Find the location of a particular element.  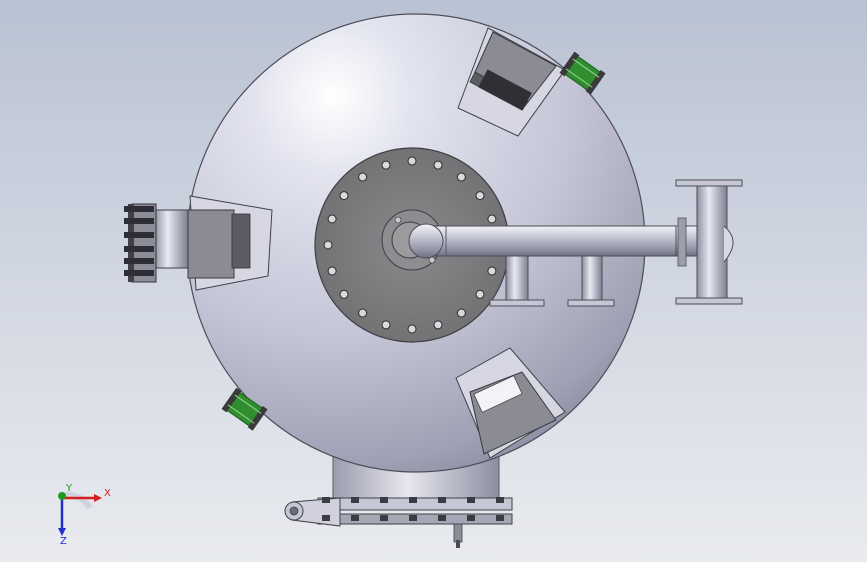

z-axis-label: Z is located at coordinates (63, 540).